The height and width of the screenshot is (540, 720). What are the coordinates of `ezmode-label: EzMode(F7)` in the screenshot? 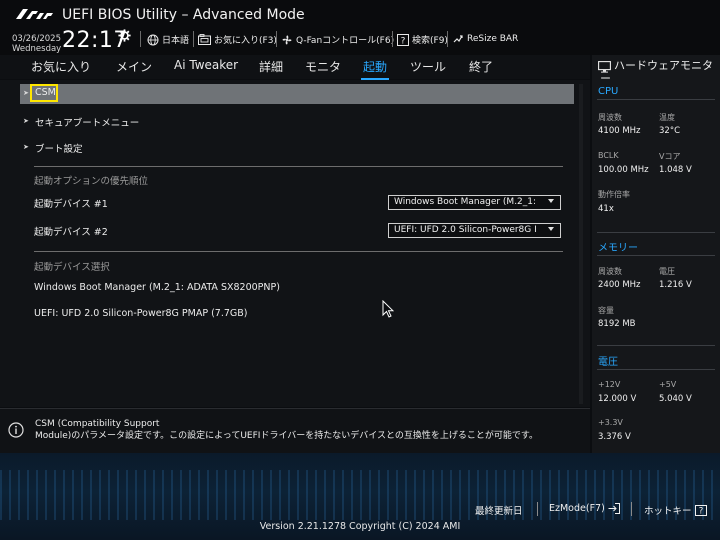 It's located at (577, 508).